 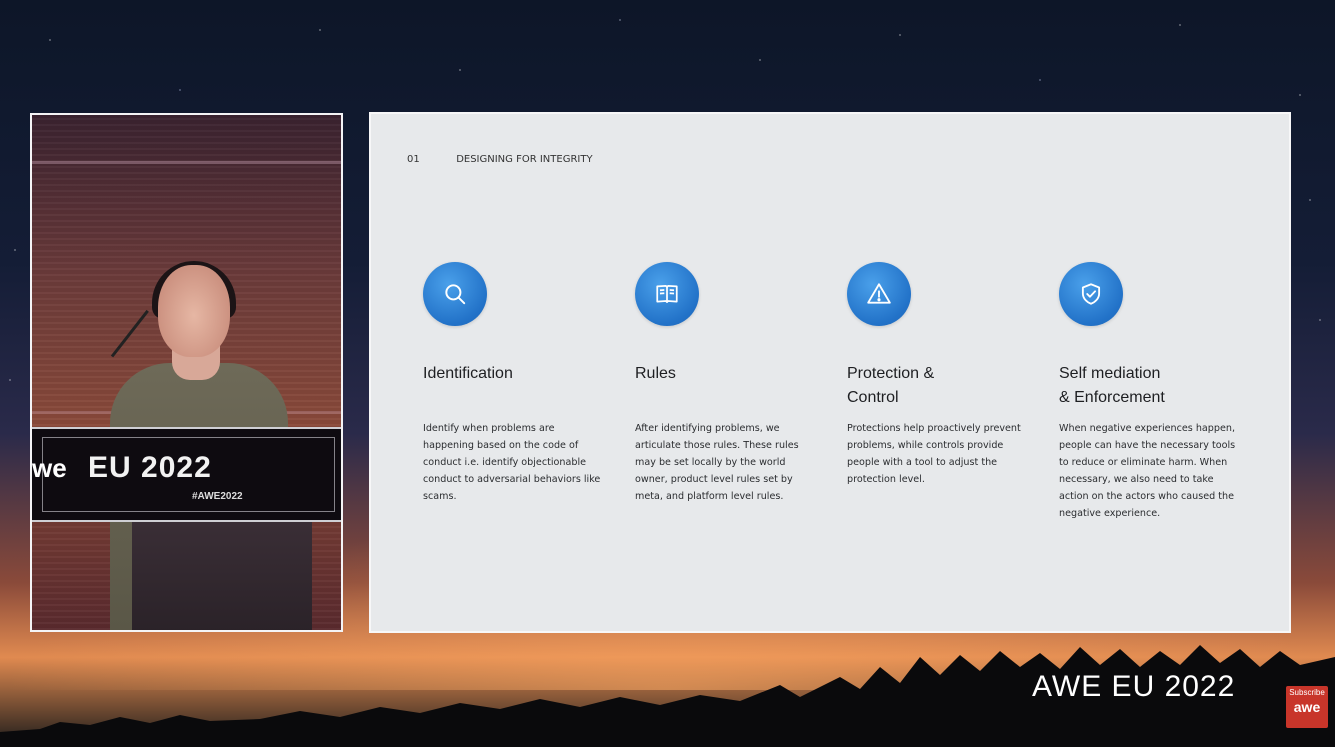 I want to click on shield-check-icon, so click(x=1091, y=294).